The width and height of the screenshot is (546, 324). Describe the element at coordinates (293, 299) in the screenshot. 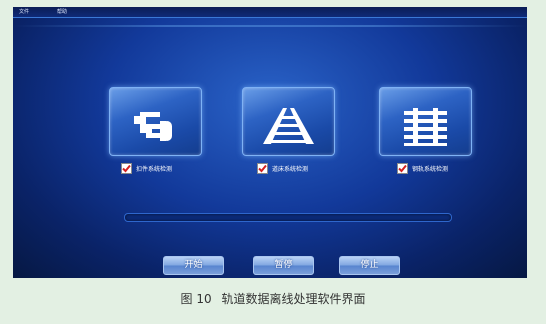

I see `figure-title: 轨道数据离线处理软件界面` at that location.